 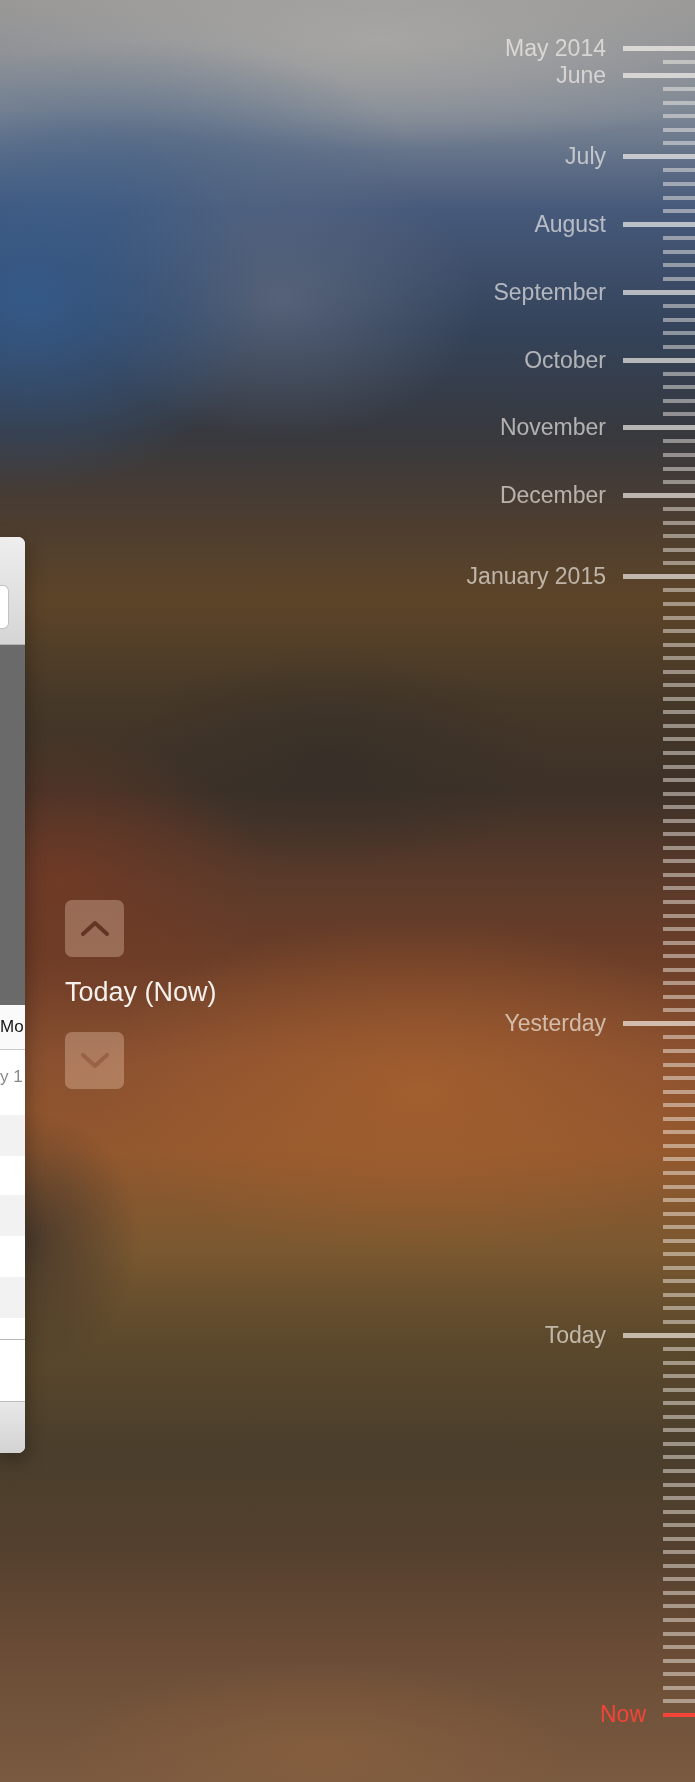 What do you see at coordinates (141, 992) in the screenshot?
I see `current-backup-label: Today (Now)` at bounding box center [141, 992].